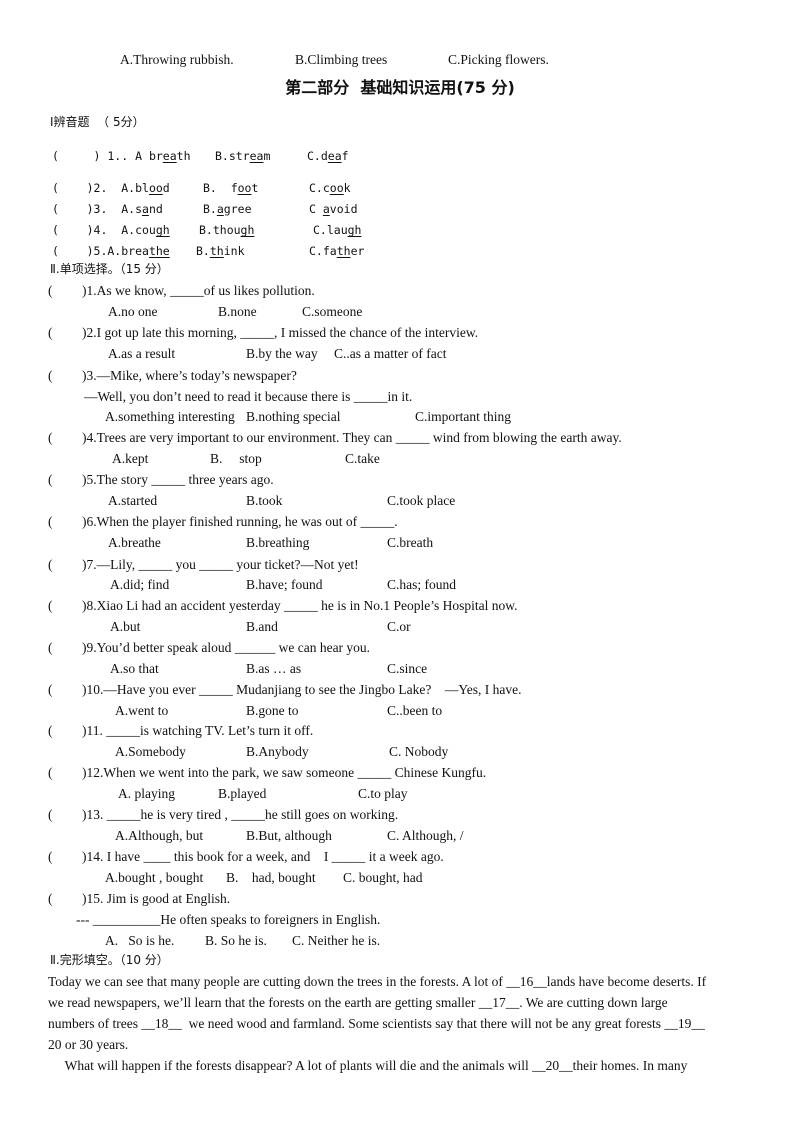 This screenshot has height=1132, width=800. Describe the element at coordinates (145, 209) in the screenshot. I see `option-a-underlined: a` at that location.